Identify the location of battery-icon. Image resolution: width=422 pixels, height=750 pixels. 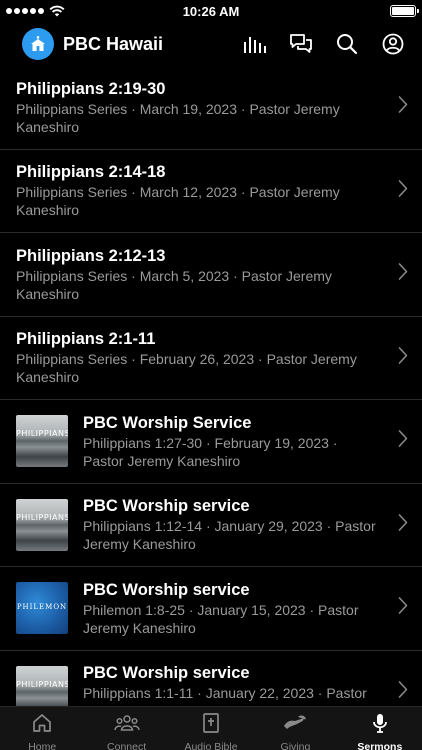
(404, 11).